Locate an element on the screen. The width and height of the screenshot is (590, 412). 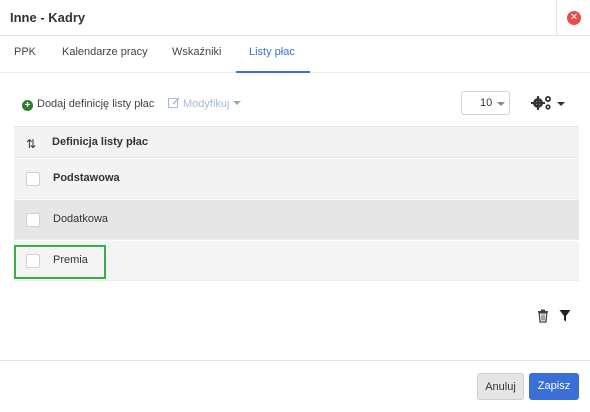
tab-kalendarze-pracy: Kalendarze pracy is located at coordinates (105, 52).